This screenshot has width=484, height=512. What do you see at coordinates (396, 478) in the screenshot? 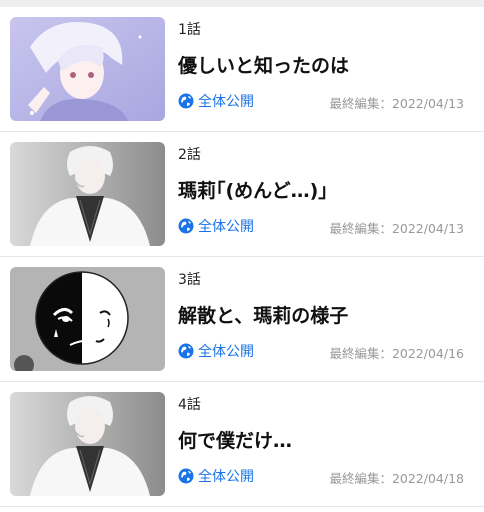
I see `last-edited: 最終編集：2022/04/18` at bounding box center [396, 478].